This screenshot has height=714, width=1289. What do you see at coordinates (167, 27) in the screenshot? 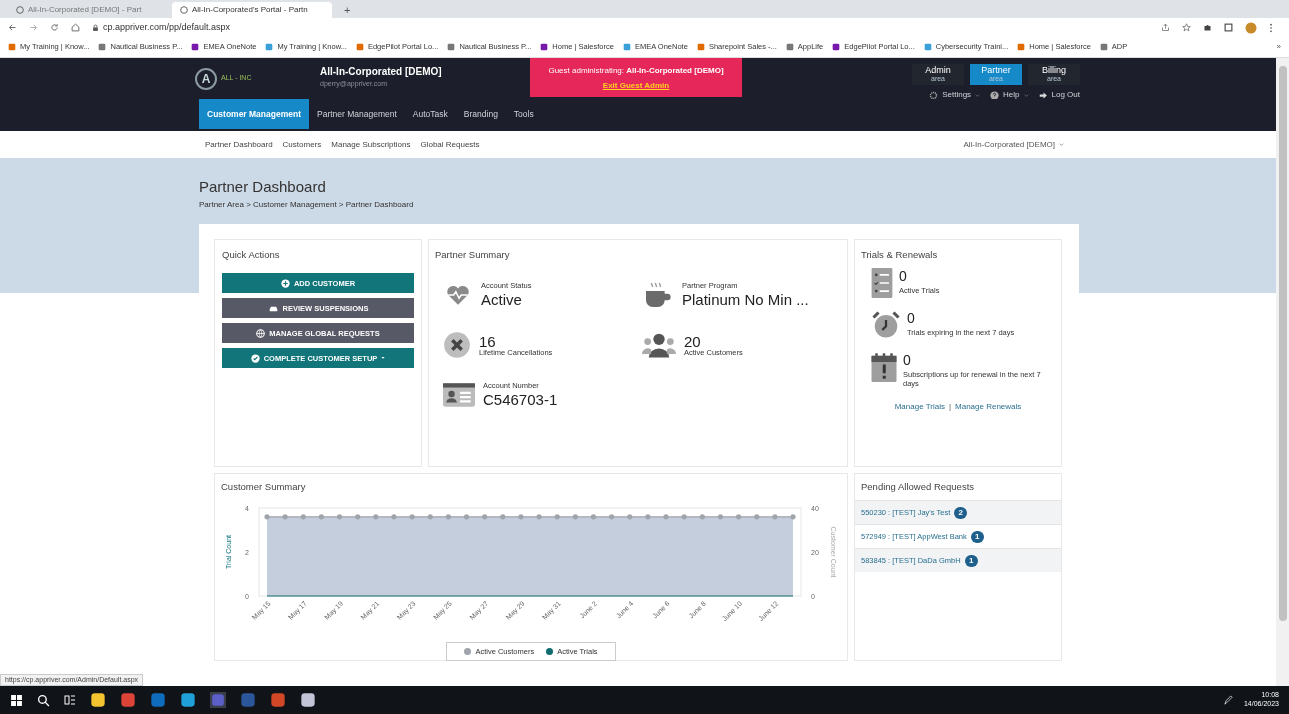
I see `address-field: cp.appriver.com/pp/default.aspx` at bounding box center [167, 27].